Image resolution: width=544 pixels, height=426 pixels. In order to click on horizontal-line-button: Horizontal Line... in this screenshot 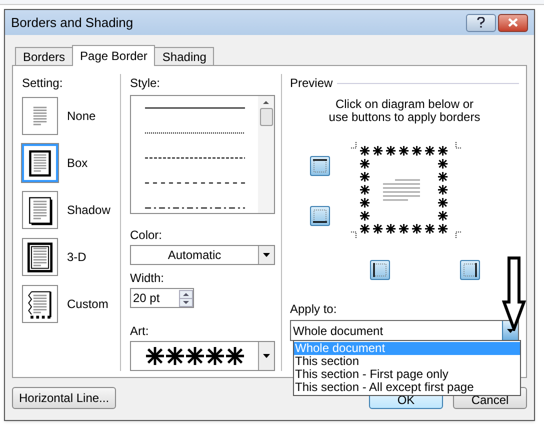, I will do `click(64, 398)`.